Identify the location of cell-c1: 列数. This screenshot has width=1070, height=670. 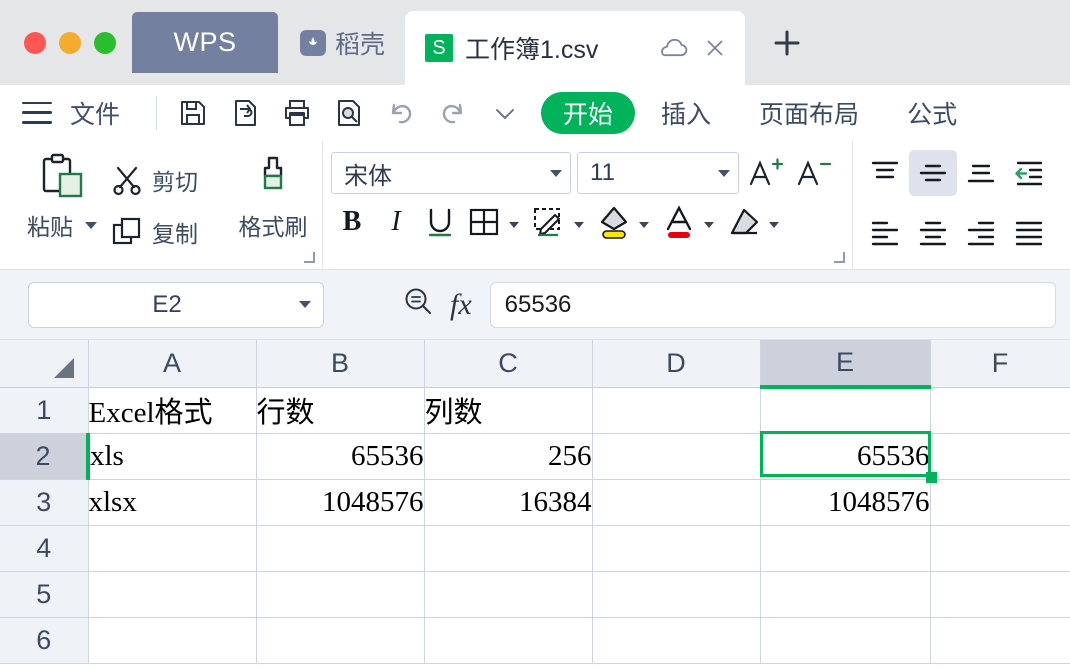
(508, 410).